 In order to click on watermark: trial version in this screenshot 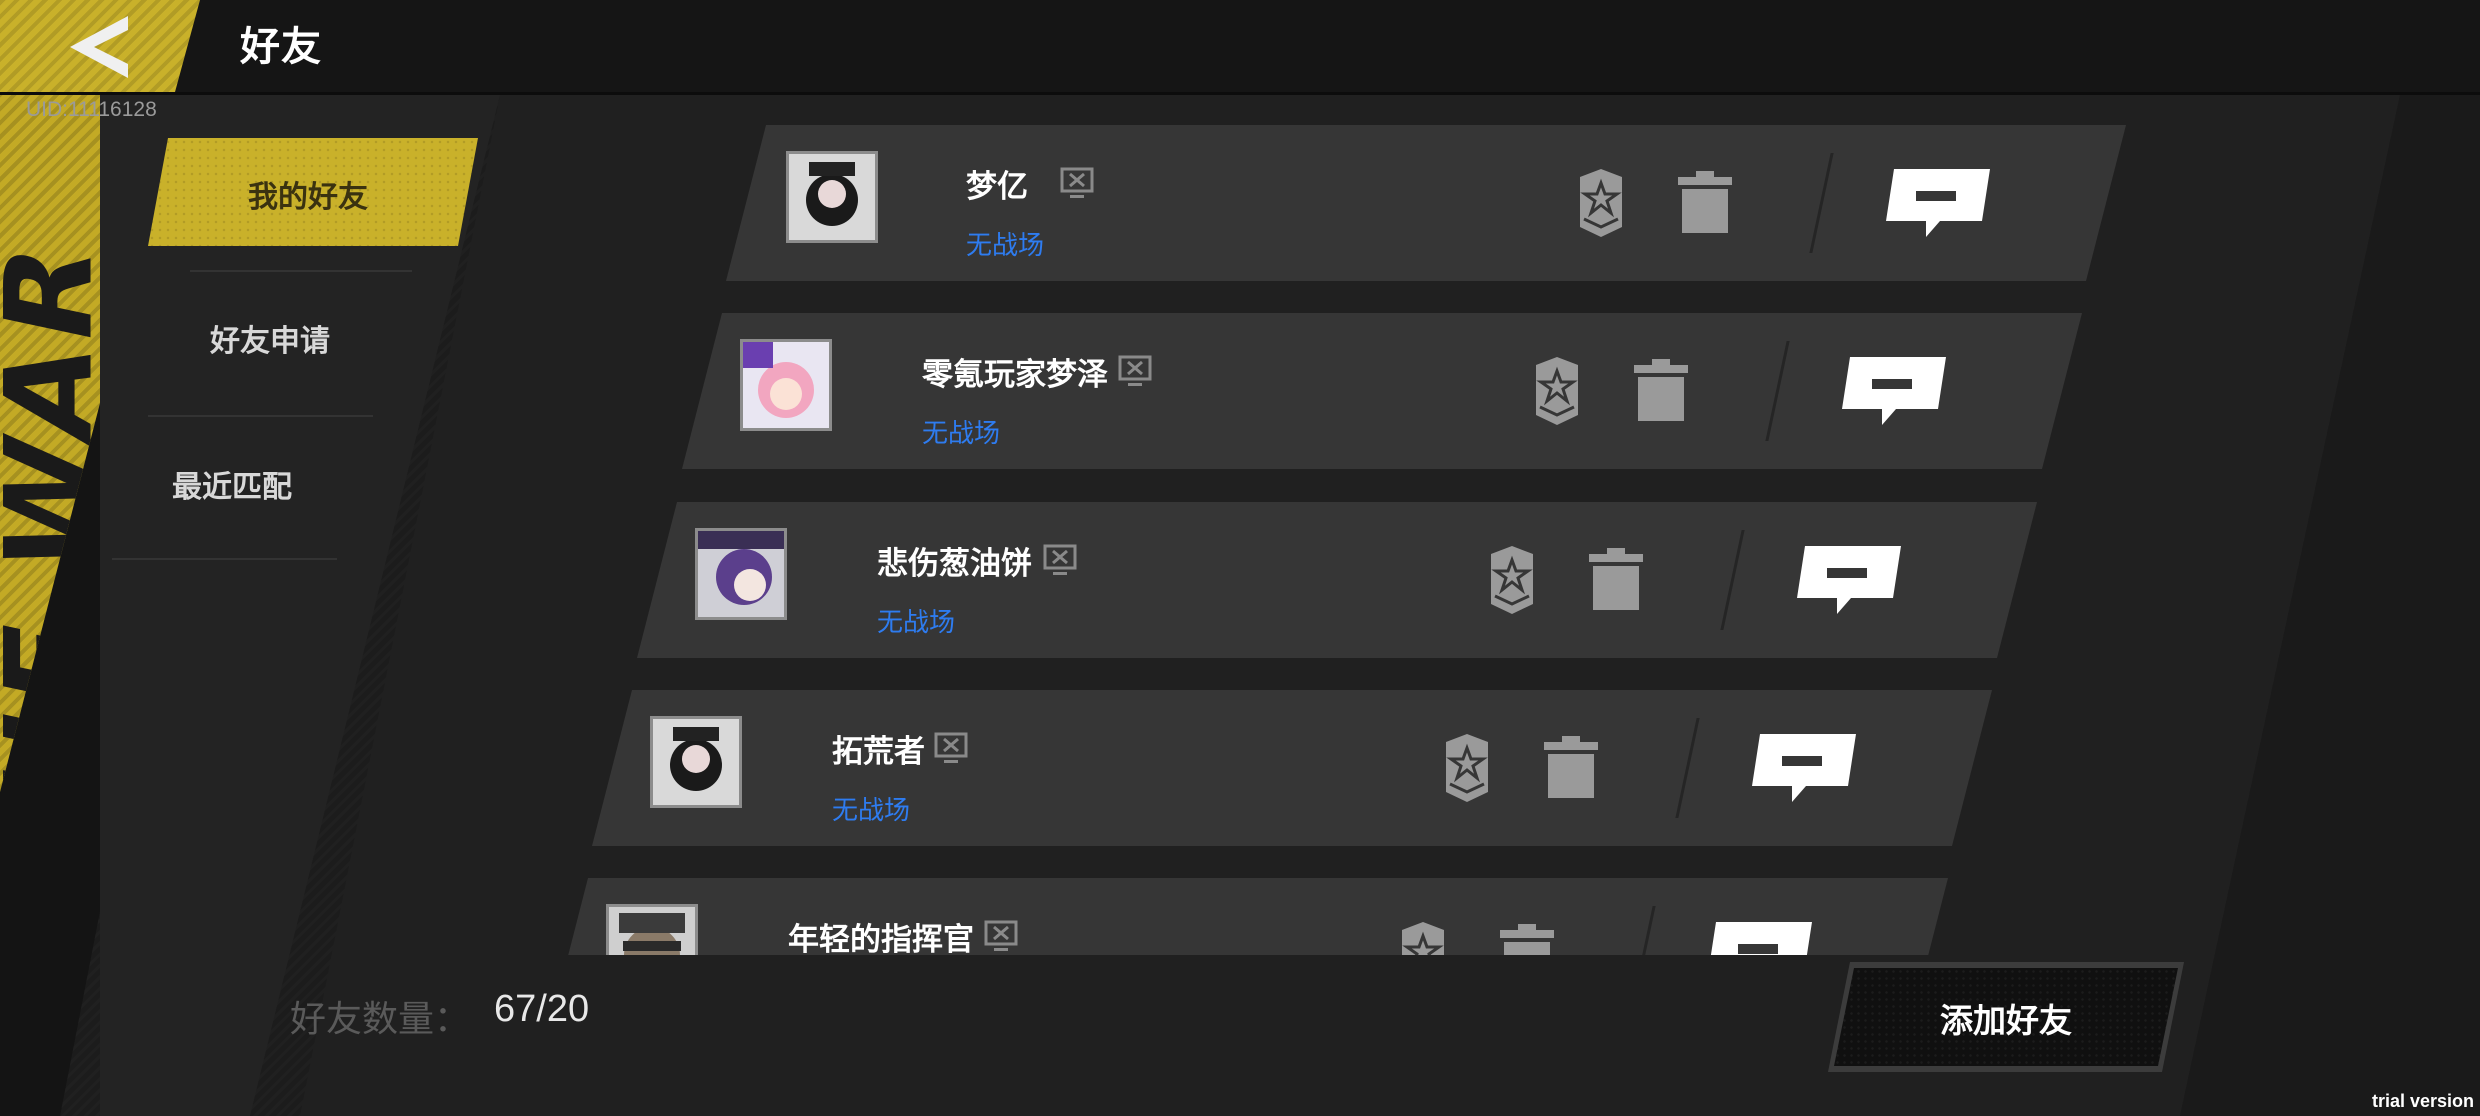, I will do `click(2422, 1101)`.